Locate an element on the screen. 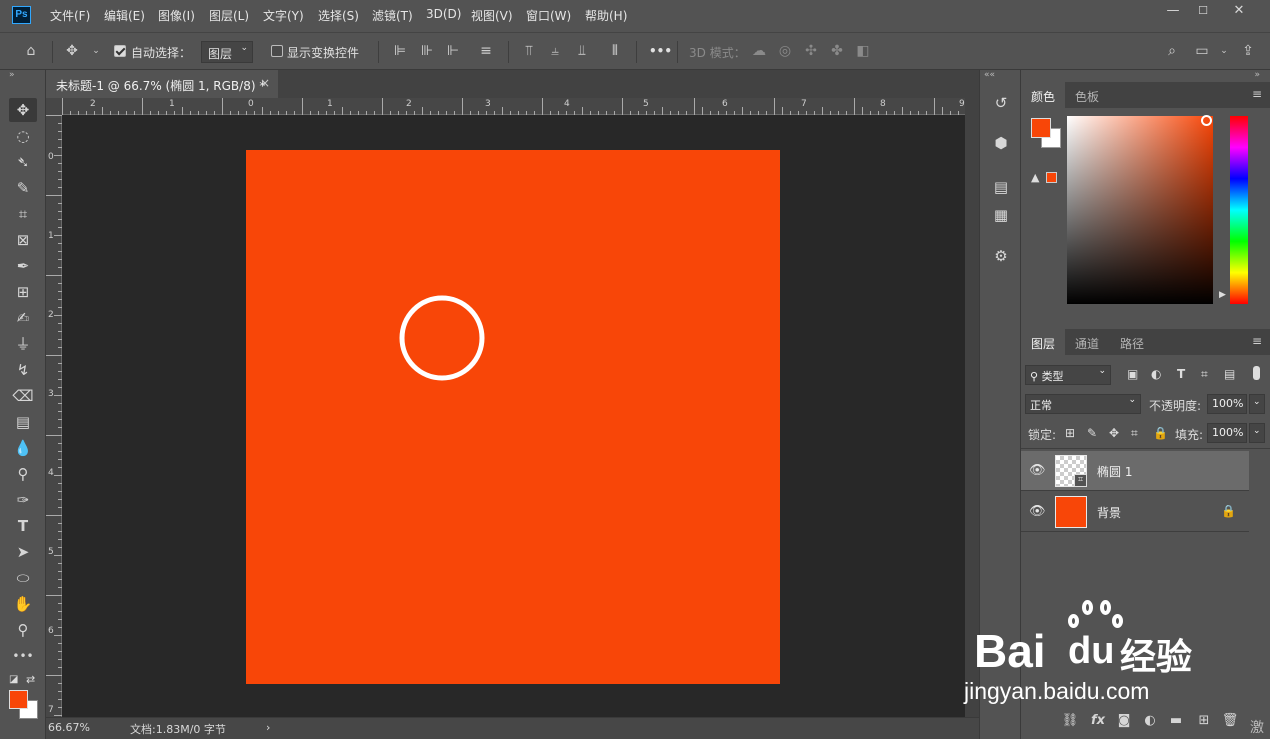 The width and height of the screenshot is (1270, 739). zoom-level: 66.67% is located at coordinates (69, 727).